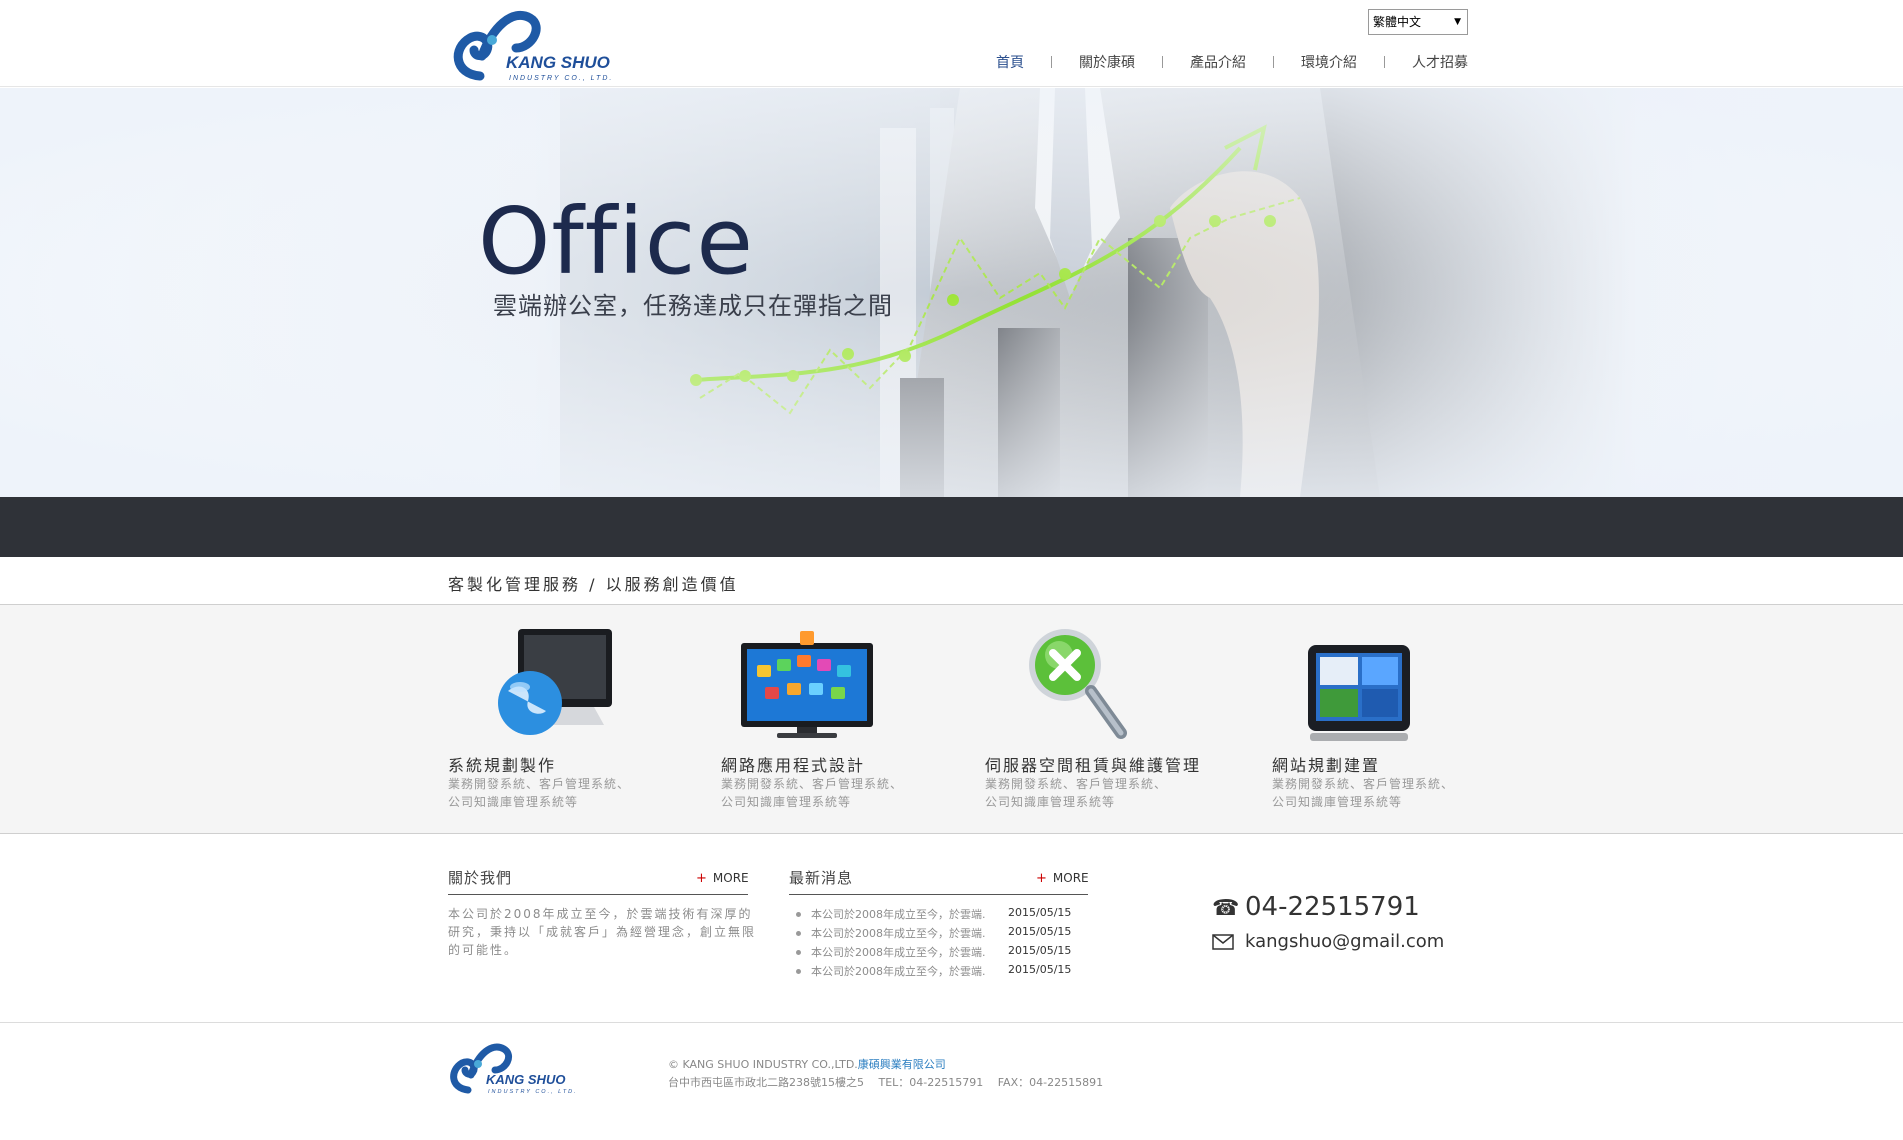 Image resolution: width=1903 pixels, height=1140 pixels. I want to click on mail-icon, so click(1223, 944).